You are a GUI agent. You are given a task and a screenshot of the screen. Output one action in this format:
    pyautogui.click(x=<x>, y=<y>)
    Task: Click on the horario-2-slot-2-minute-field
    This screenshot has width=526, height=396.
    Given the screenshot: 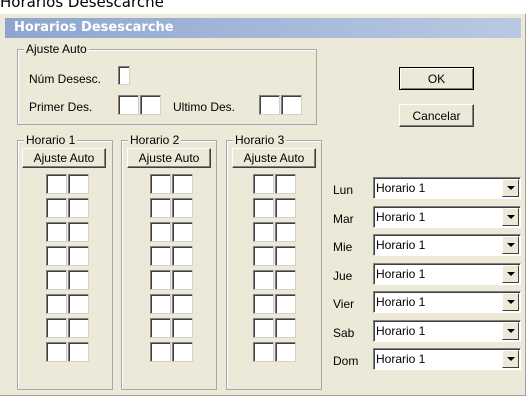 What is the action you would take?
    pyautogui.click(x=182, y=208)
    